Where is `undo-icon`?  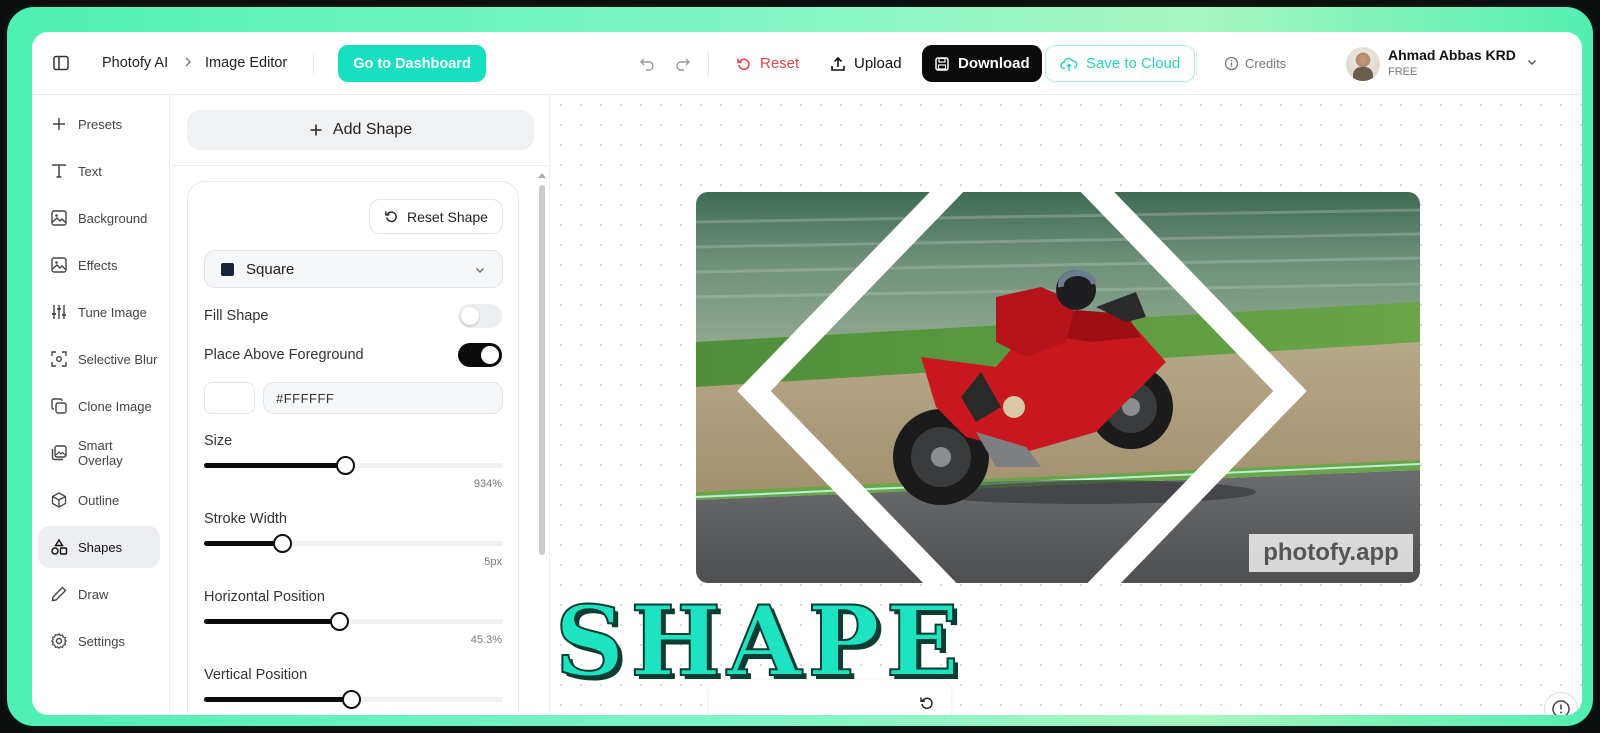 undo-icon is located at coordinates (647, 65).